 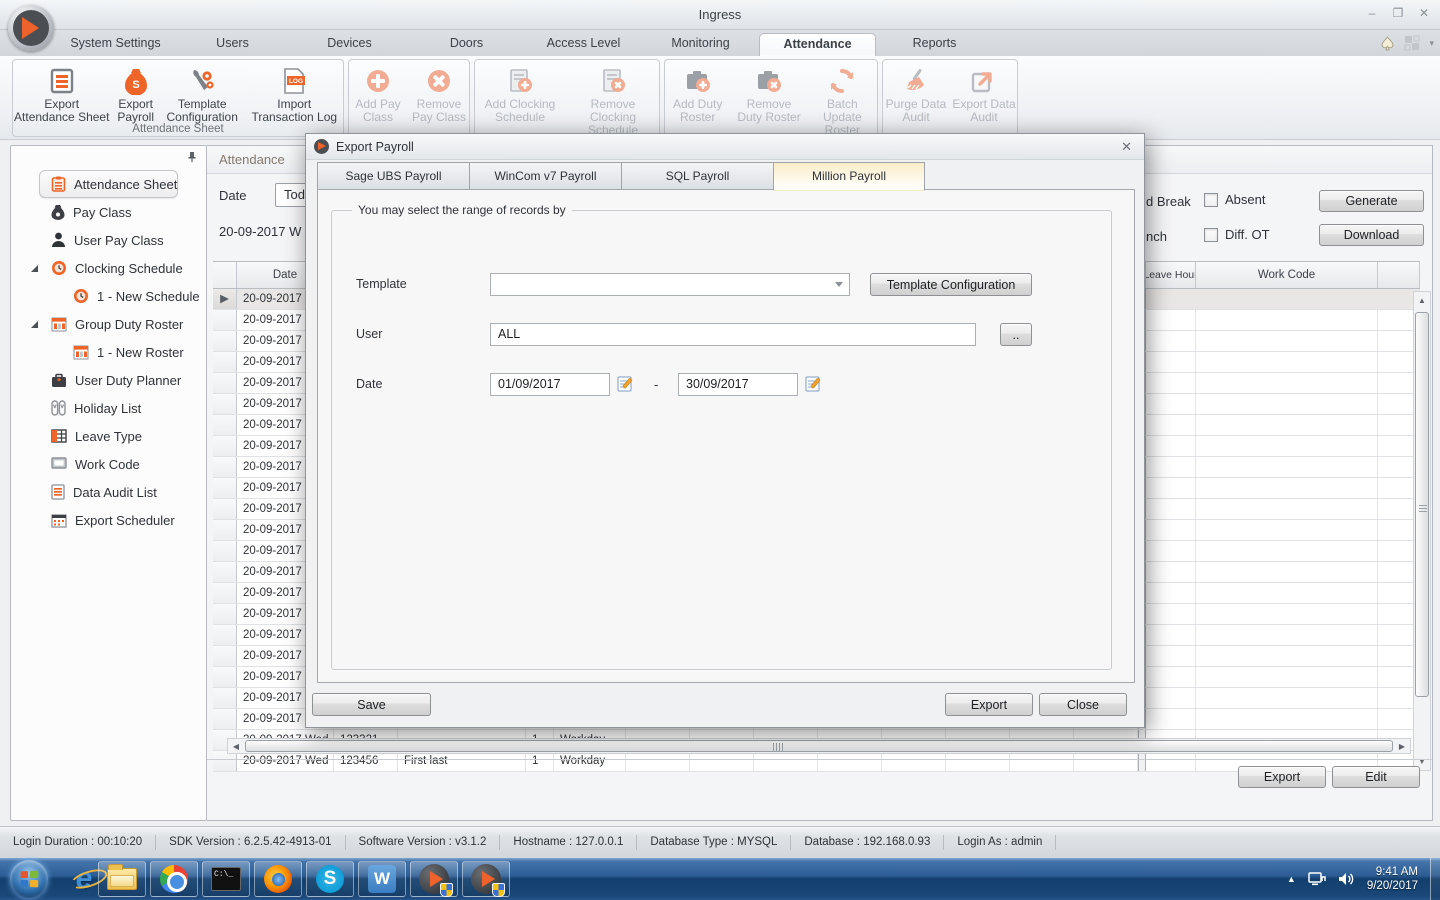 I want to click on firefox-icon, so click(x=278, y=879).